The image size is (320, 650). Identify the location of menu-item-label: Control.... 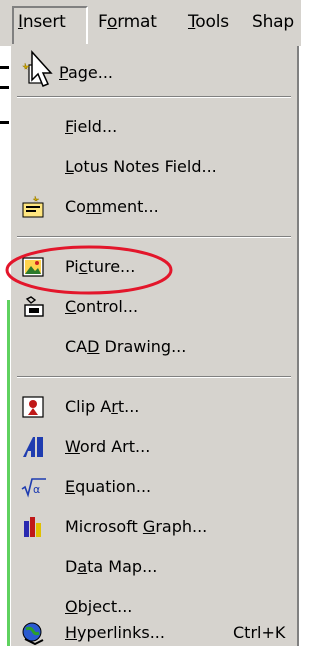
(102, 306).